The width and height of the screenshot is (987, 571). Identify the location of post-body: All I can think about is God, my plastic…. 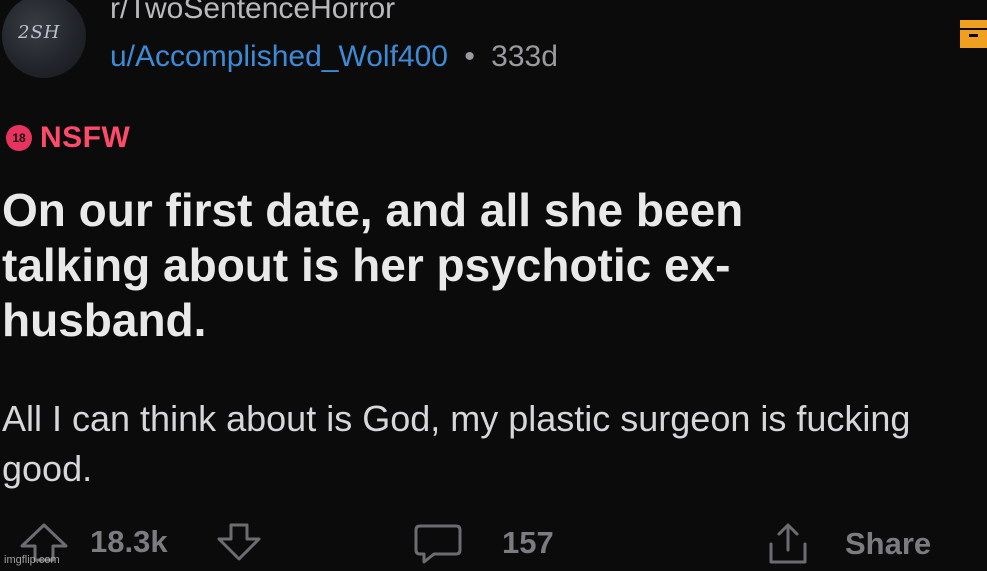
(456, 443).